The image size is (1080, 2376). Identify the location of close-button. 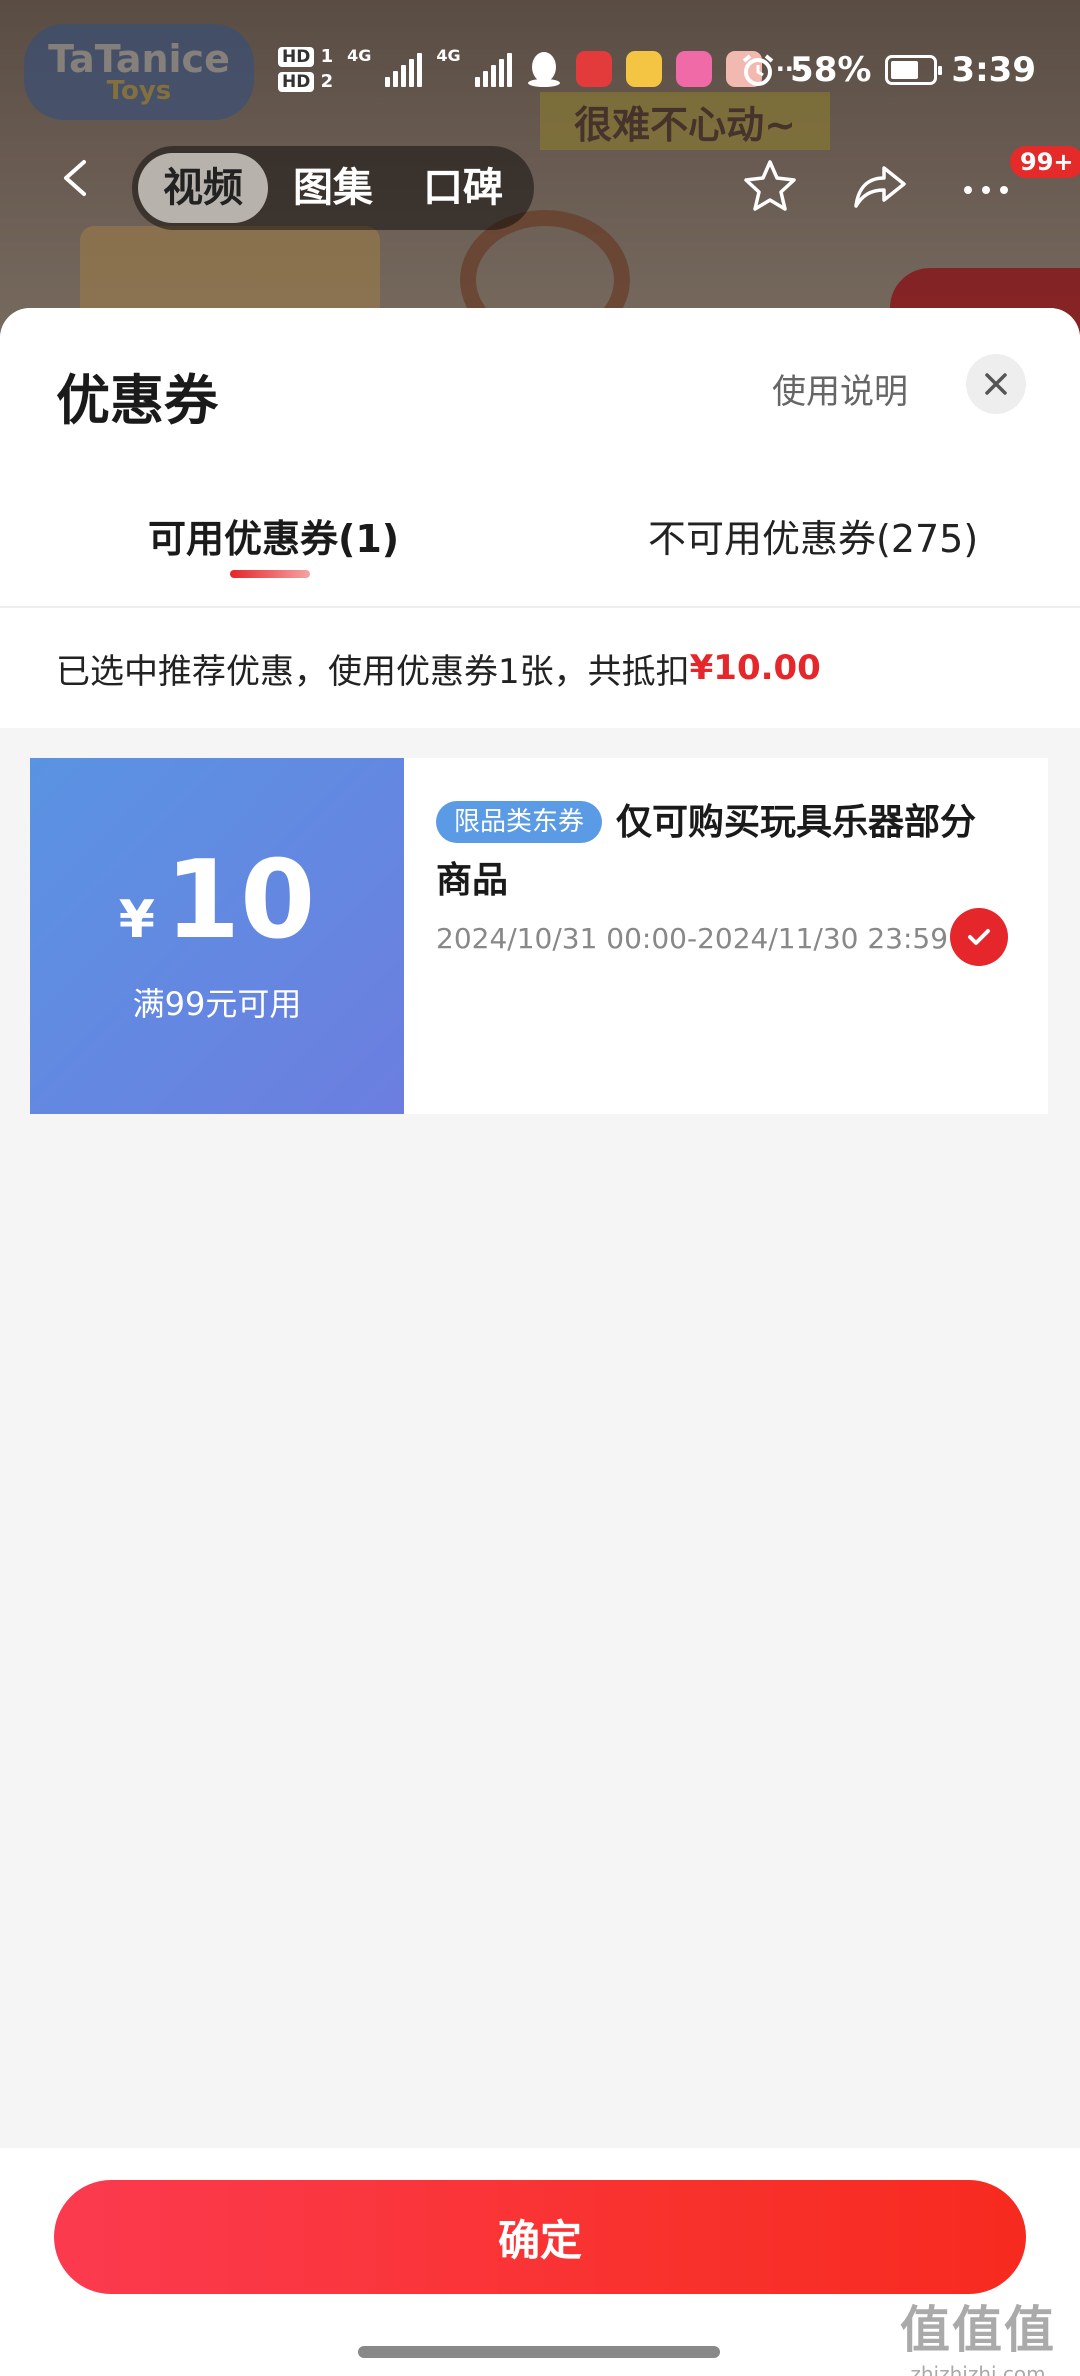
(996, 384).